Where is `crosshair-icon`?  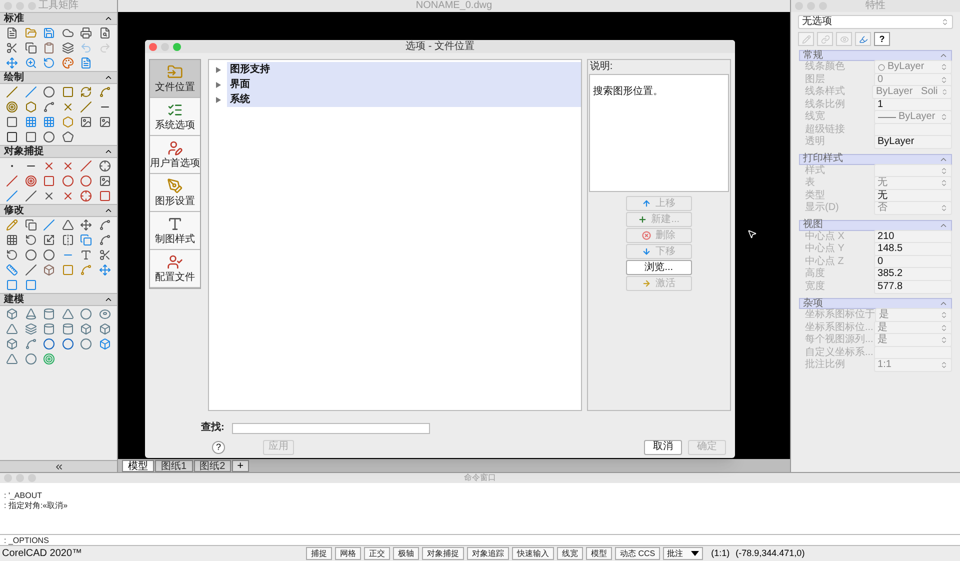
crosshair-icon is located at coordinates (86, 196).